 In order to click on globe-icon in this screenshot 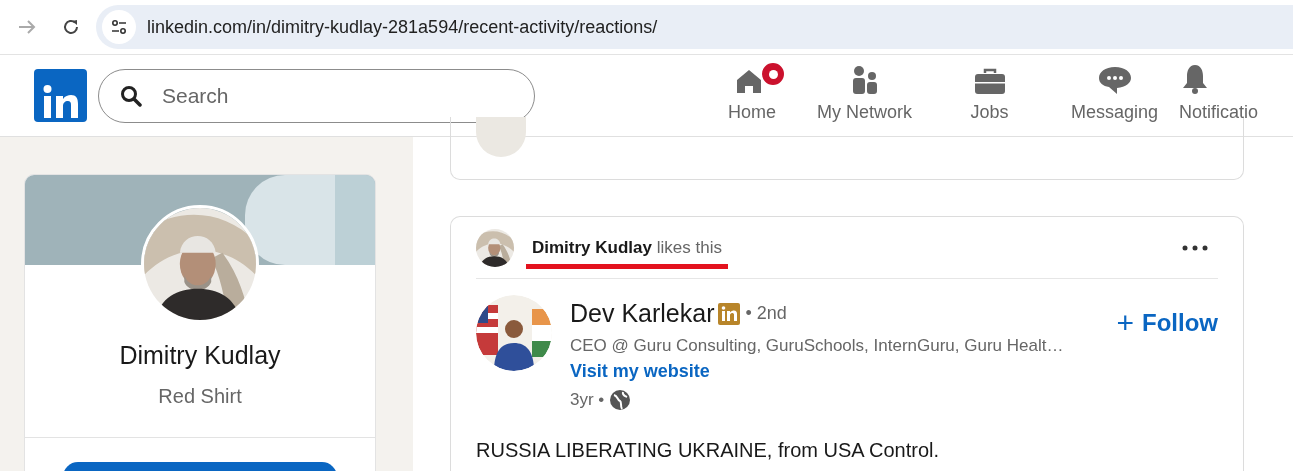, I will do `click(620, 399)`.